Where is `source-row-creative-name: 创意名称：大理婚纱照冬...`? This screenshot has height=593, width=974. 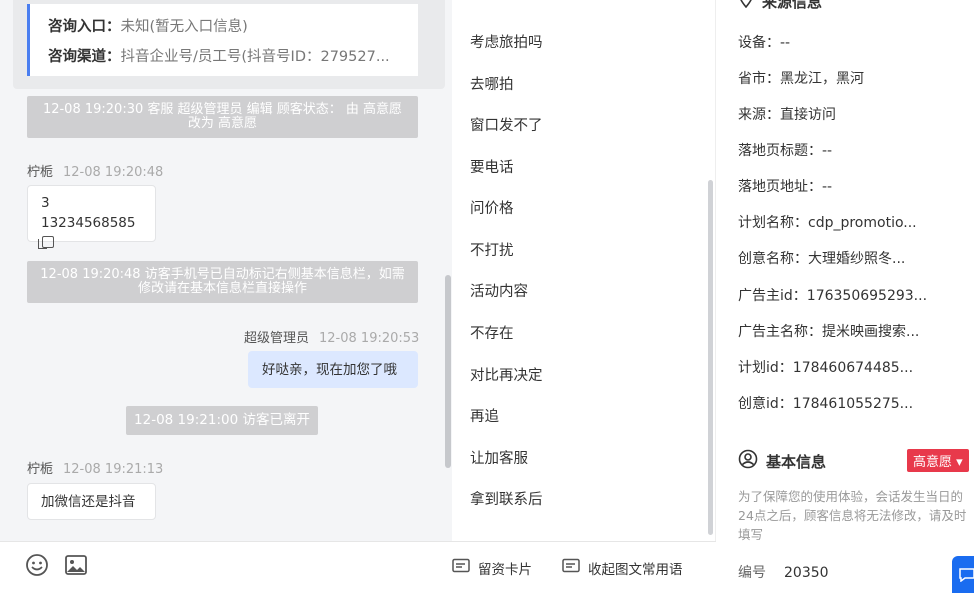 source-row-creative-name: 创意名称：大理婚纱照冬... is located at coordinates (821, 258).